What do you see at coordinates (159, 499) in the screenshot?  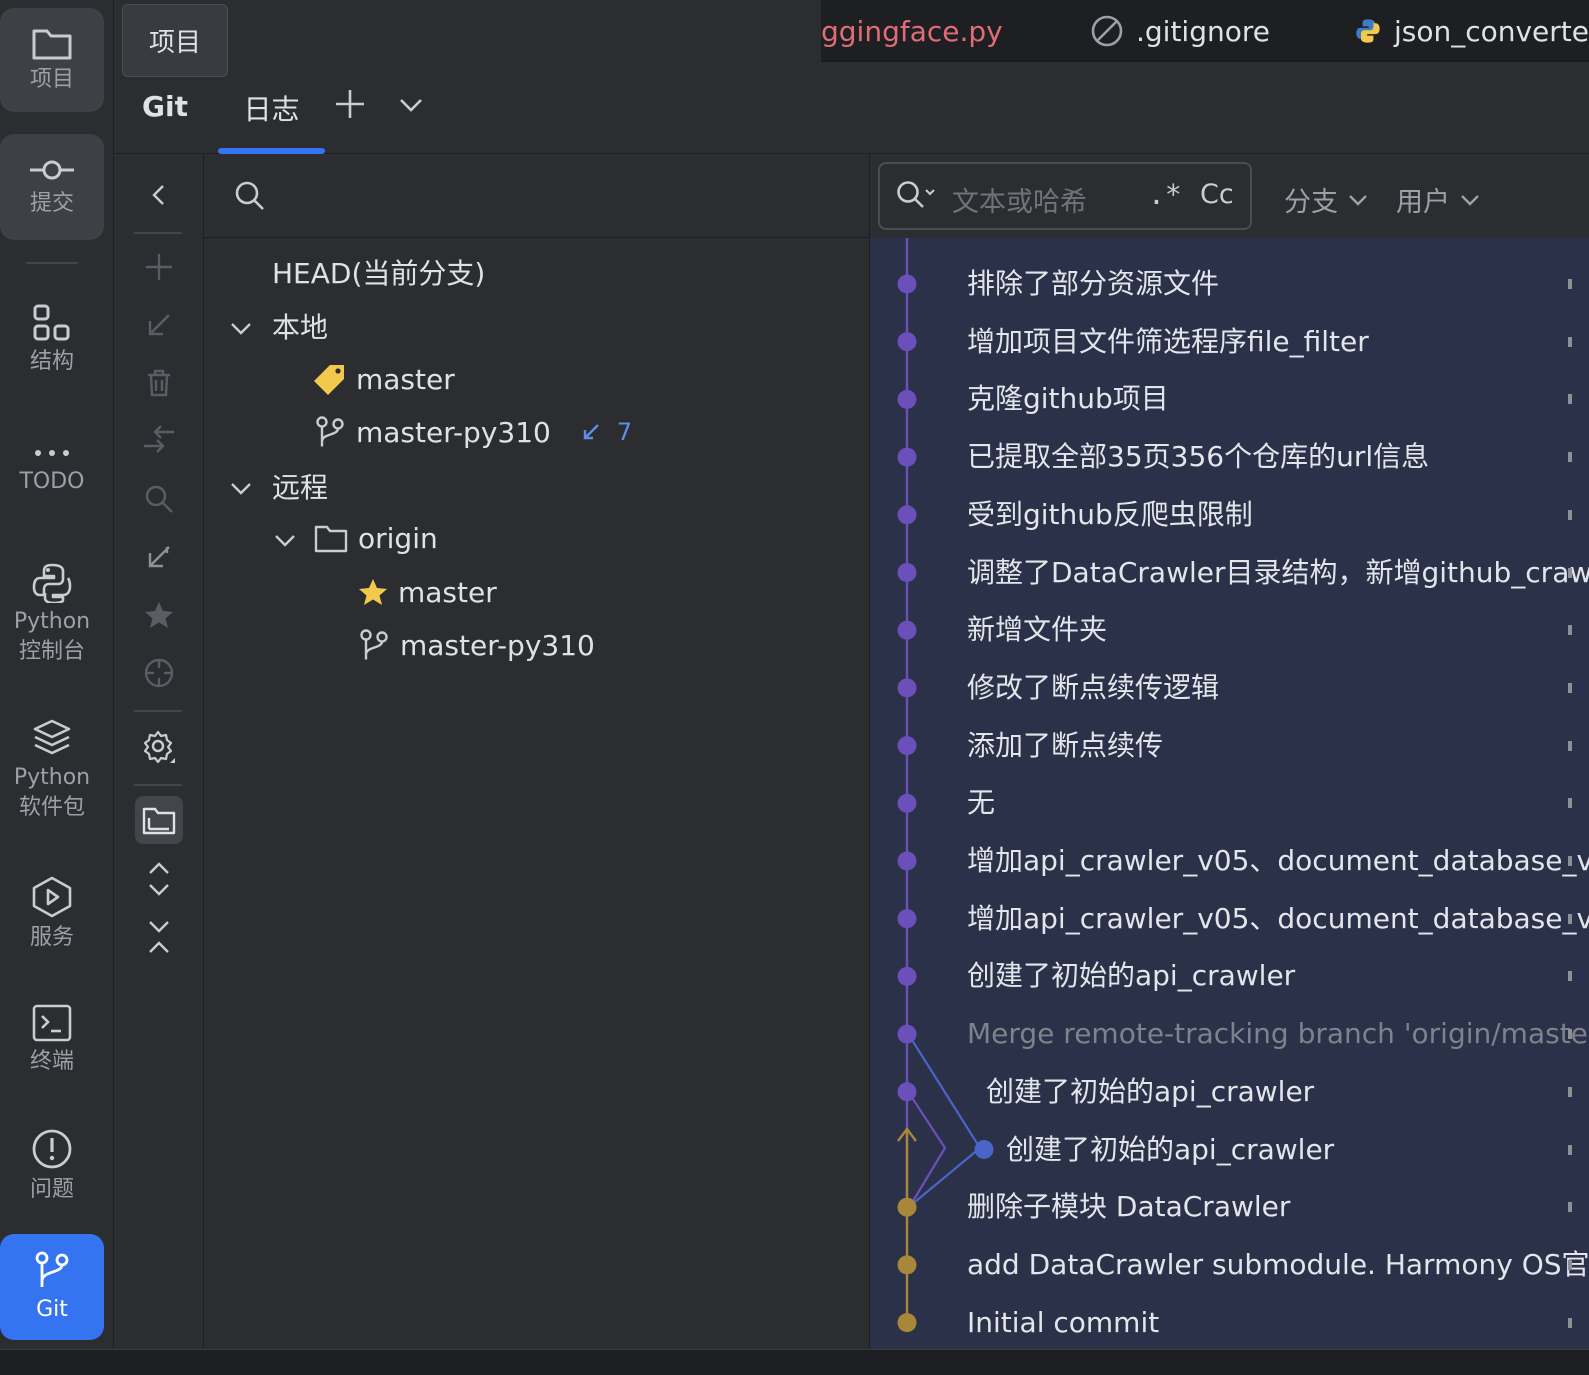 I see `search-branch-button` at bounding box center [159, 499].